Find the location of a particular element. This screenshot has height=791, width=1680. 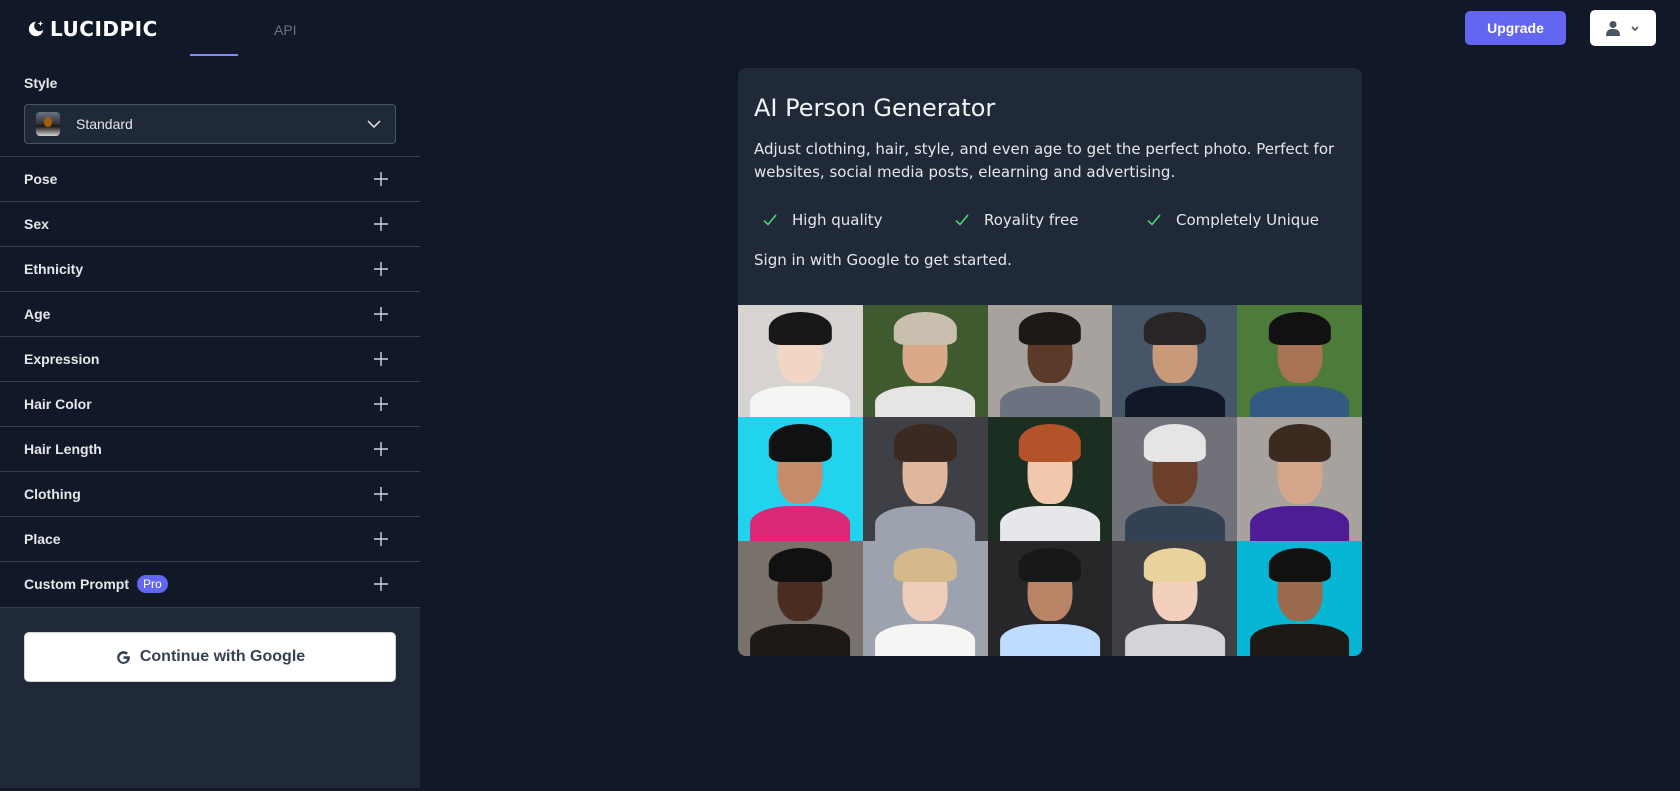

gallery-image-older-man-white-blazer is located at coordinates (925, 361).